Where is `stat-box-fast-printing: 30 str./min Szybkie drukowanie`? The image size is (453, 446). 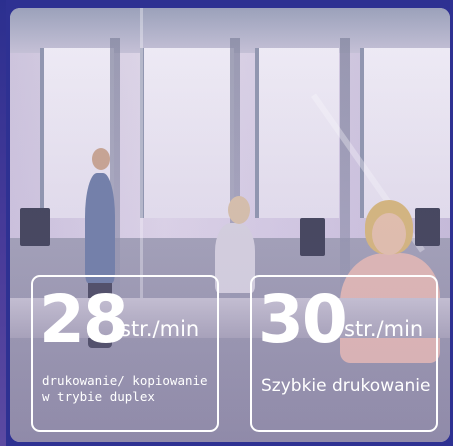 stat-box-fast-printing: 30 str./min Szybkie drukowanie is located at coordinates (344, 353).